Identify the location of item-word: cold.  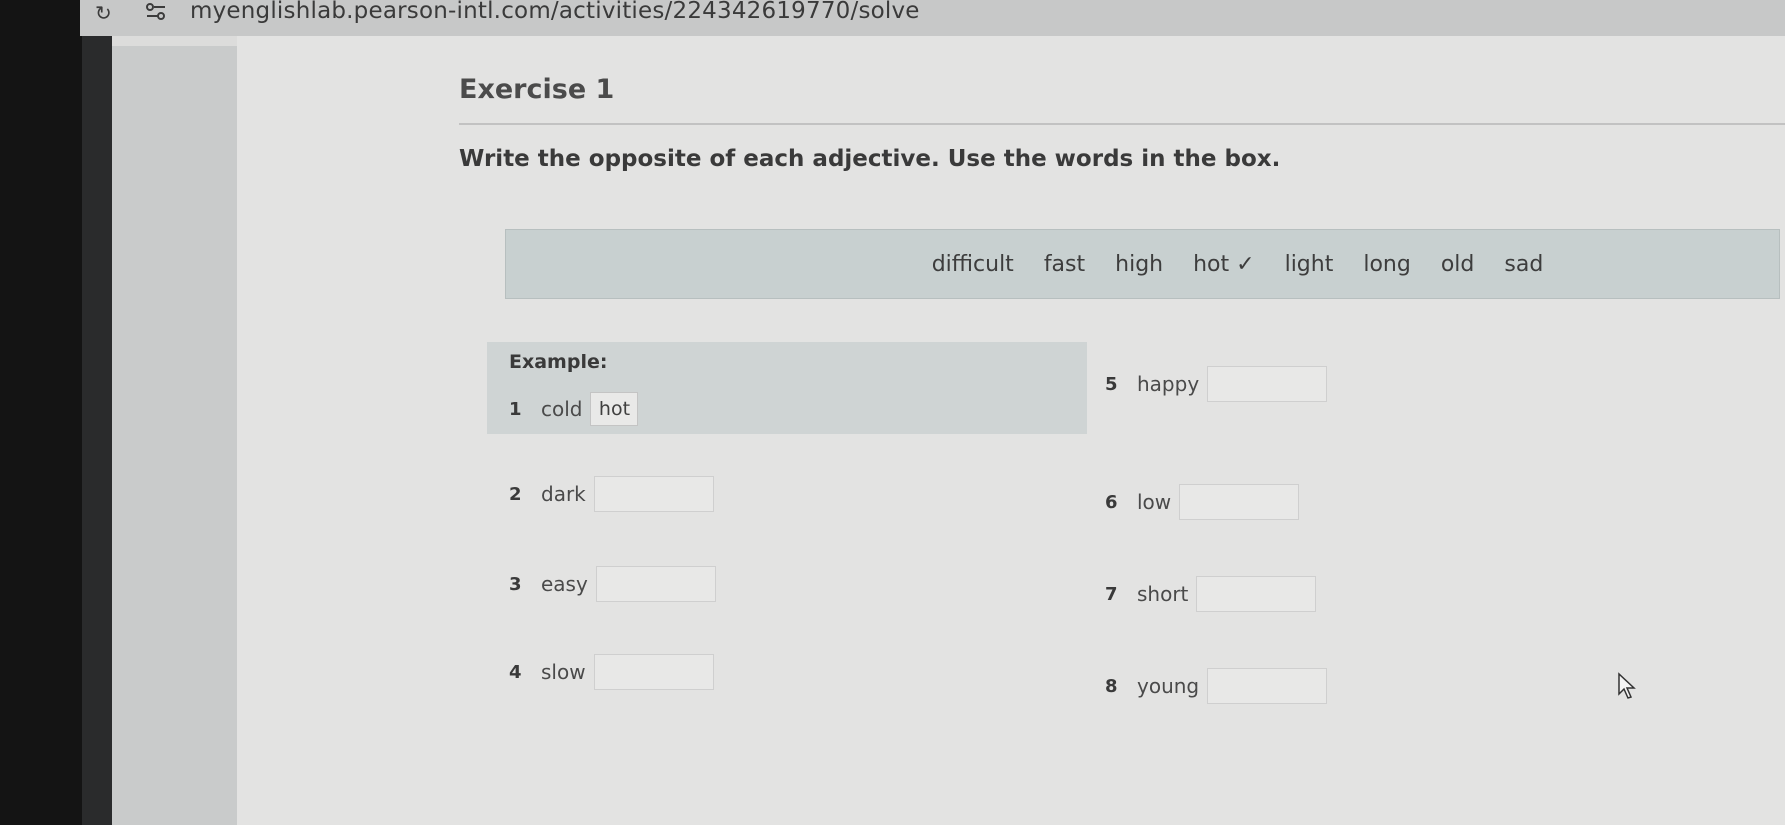
(562, 409).